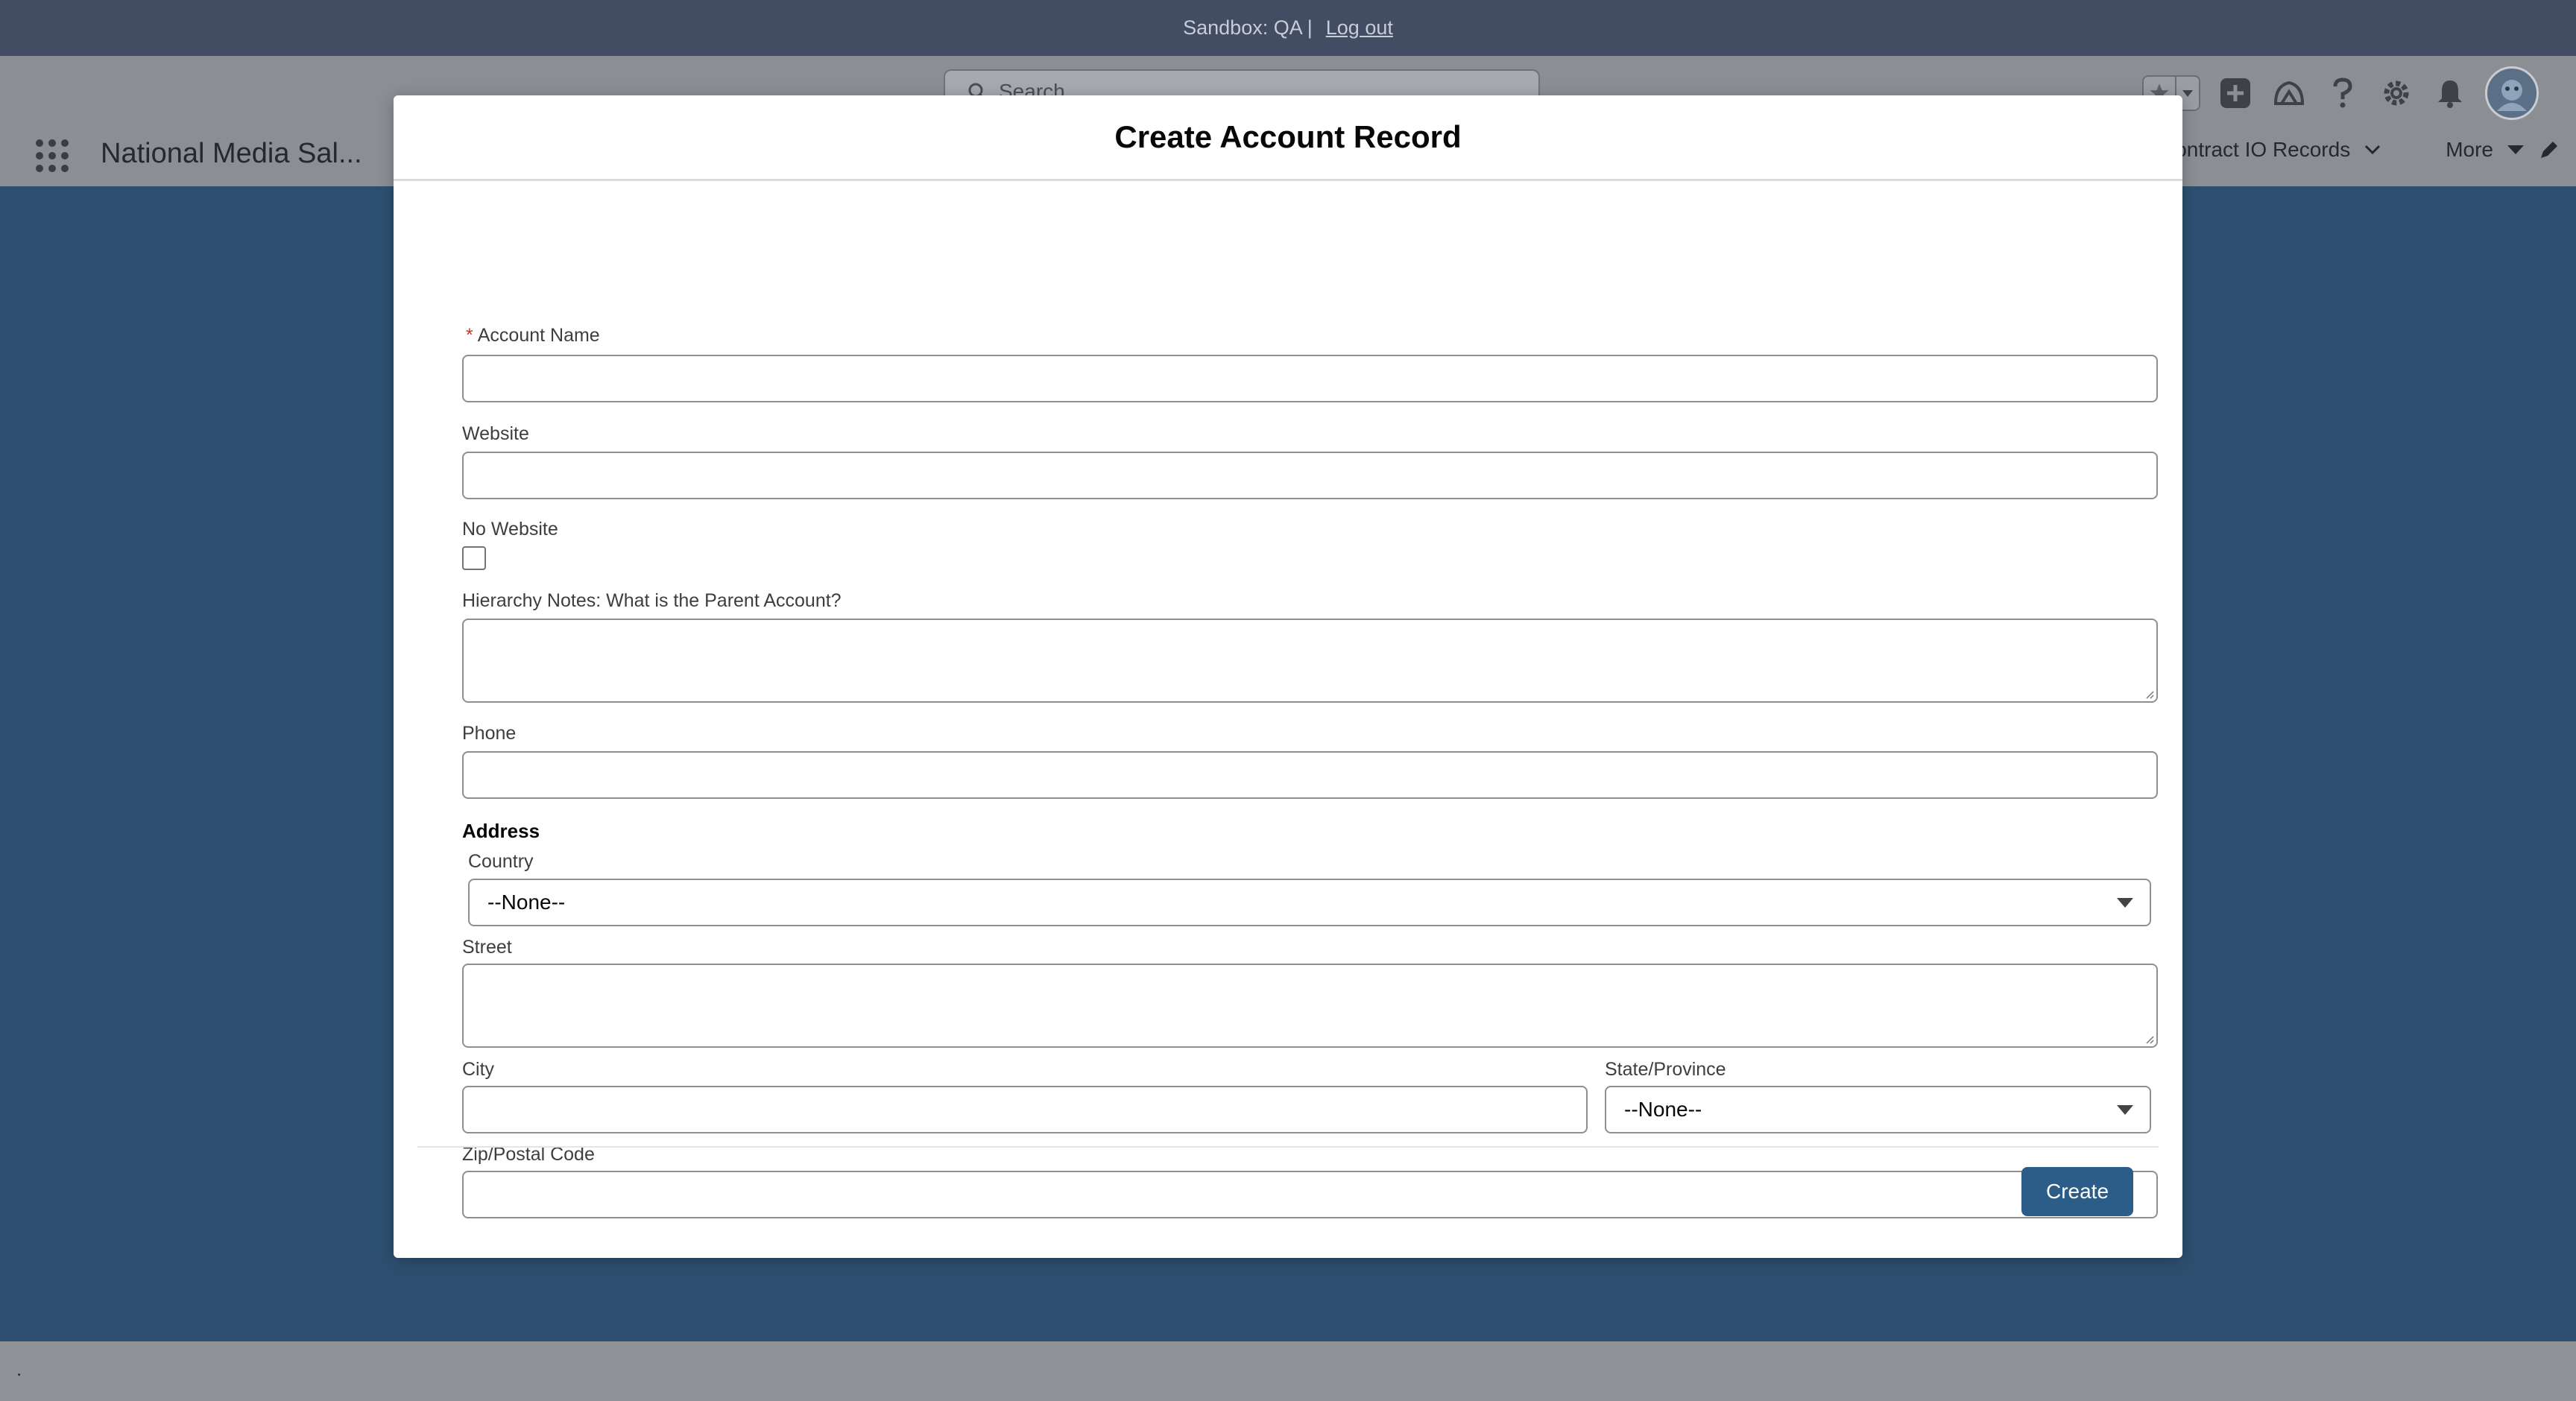 This screenshot has height=1401, width=2576. I want to click on modal-title: Create Account Record, so click(1288, 136).